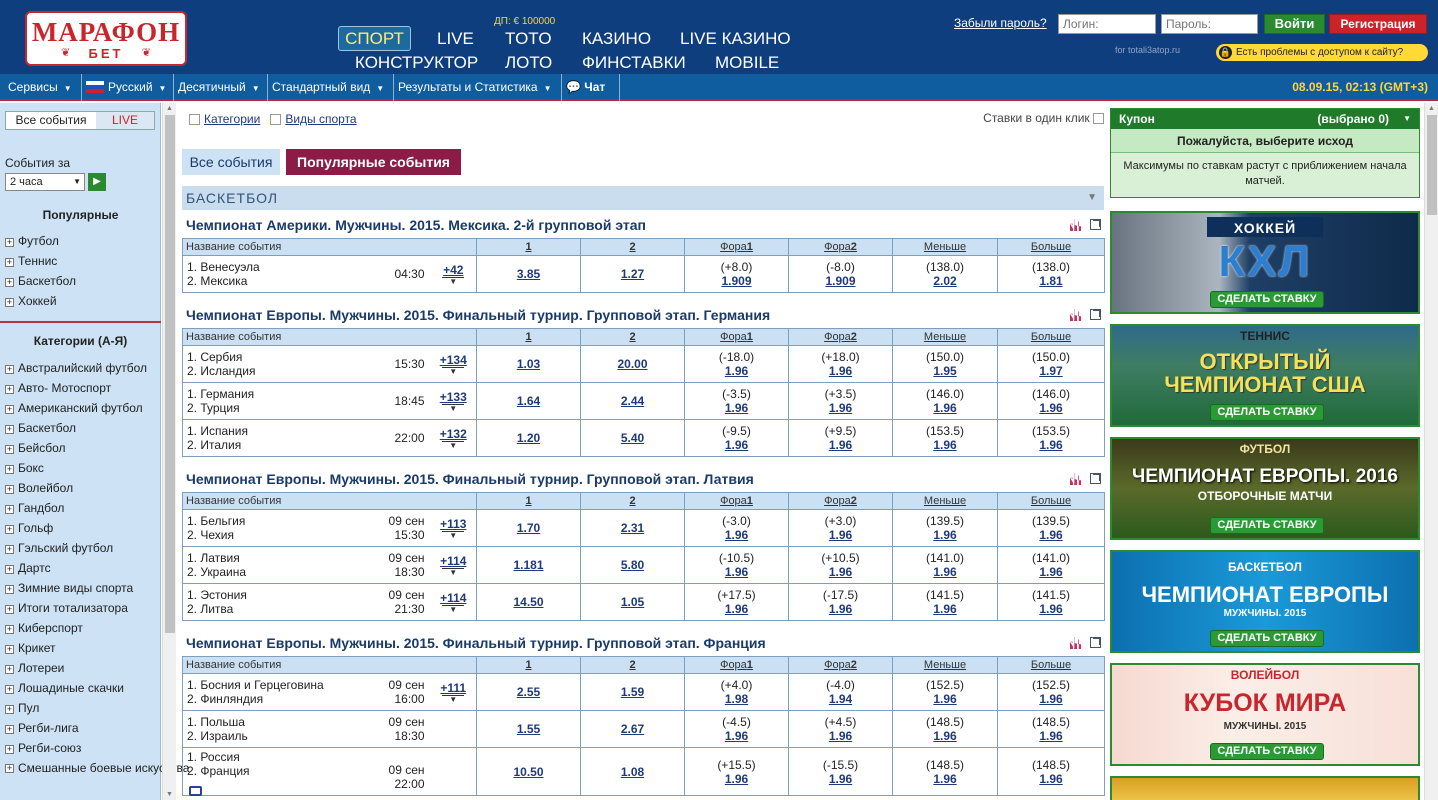 The width and height of the screenshot is (1438, 800). What do you see at coordinates (1051, 771) in the screenshot?
I see `total-more-cell: (148.5) 1.96` at bounding box center [1051, 771].